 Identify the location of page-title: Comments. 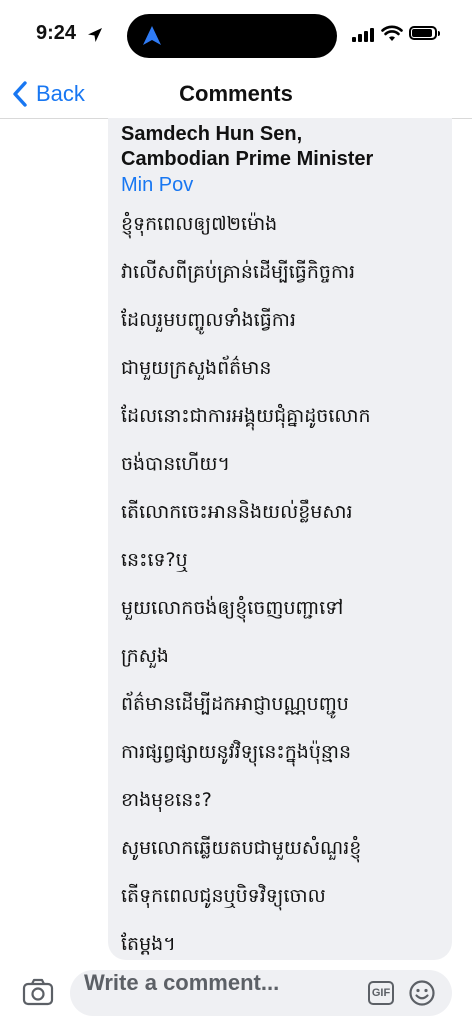
(236, 93).